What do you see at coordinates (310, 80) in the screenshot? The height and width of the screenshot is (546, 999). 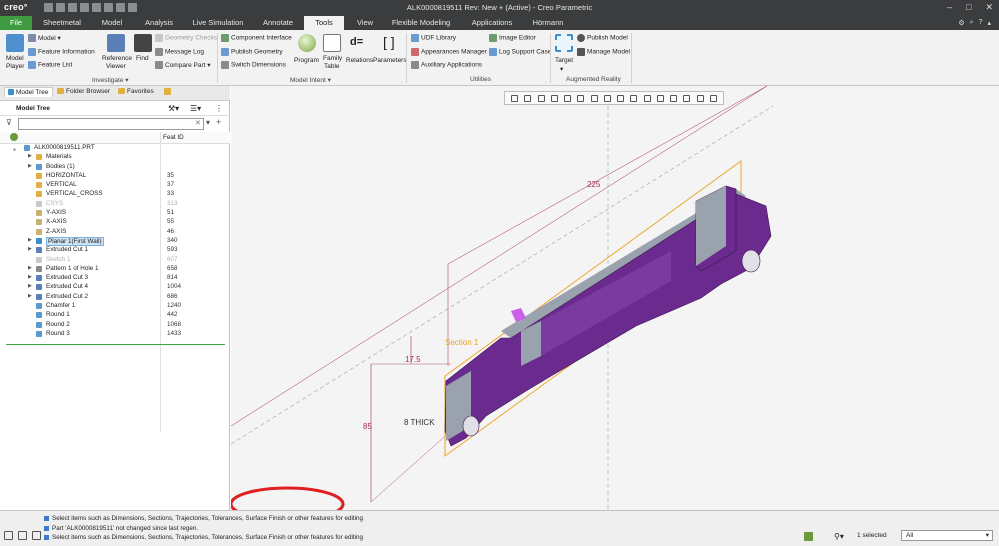 I see `group-model-intent: Model Intent ▾` at bounding box center [310, 80].